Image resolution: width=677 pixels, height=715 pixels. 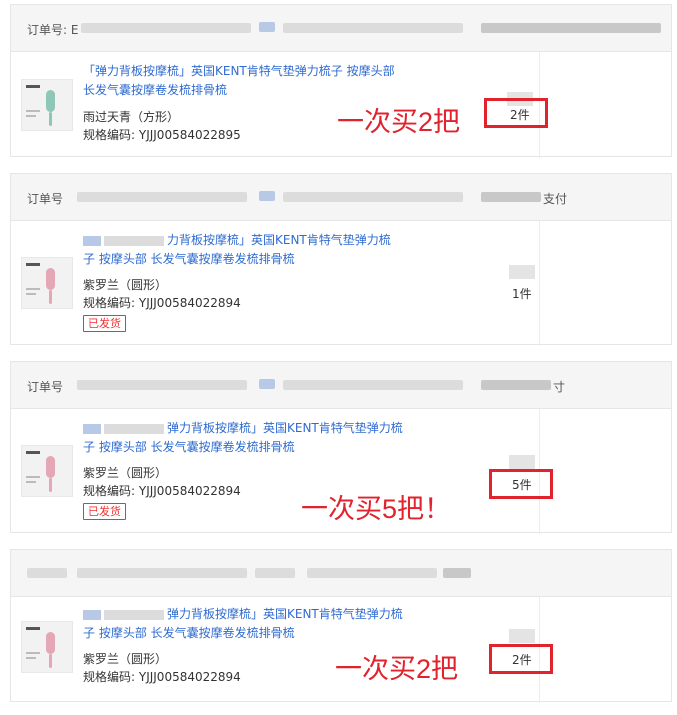 I want to click on payment-status-text: 寸, so click(x=559, y=387).